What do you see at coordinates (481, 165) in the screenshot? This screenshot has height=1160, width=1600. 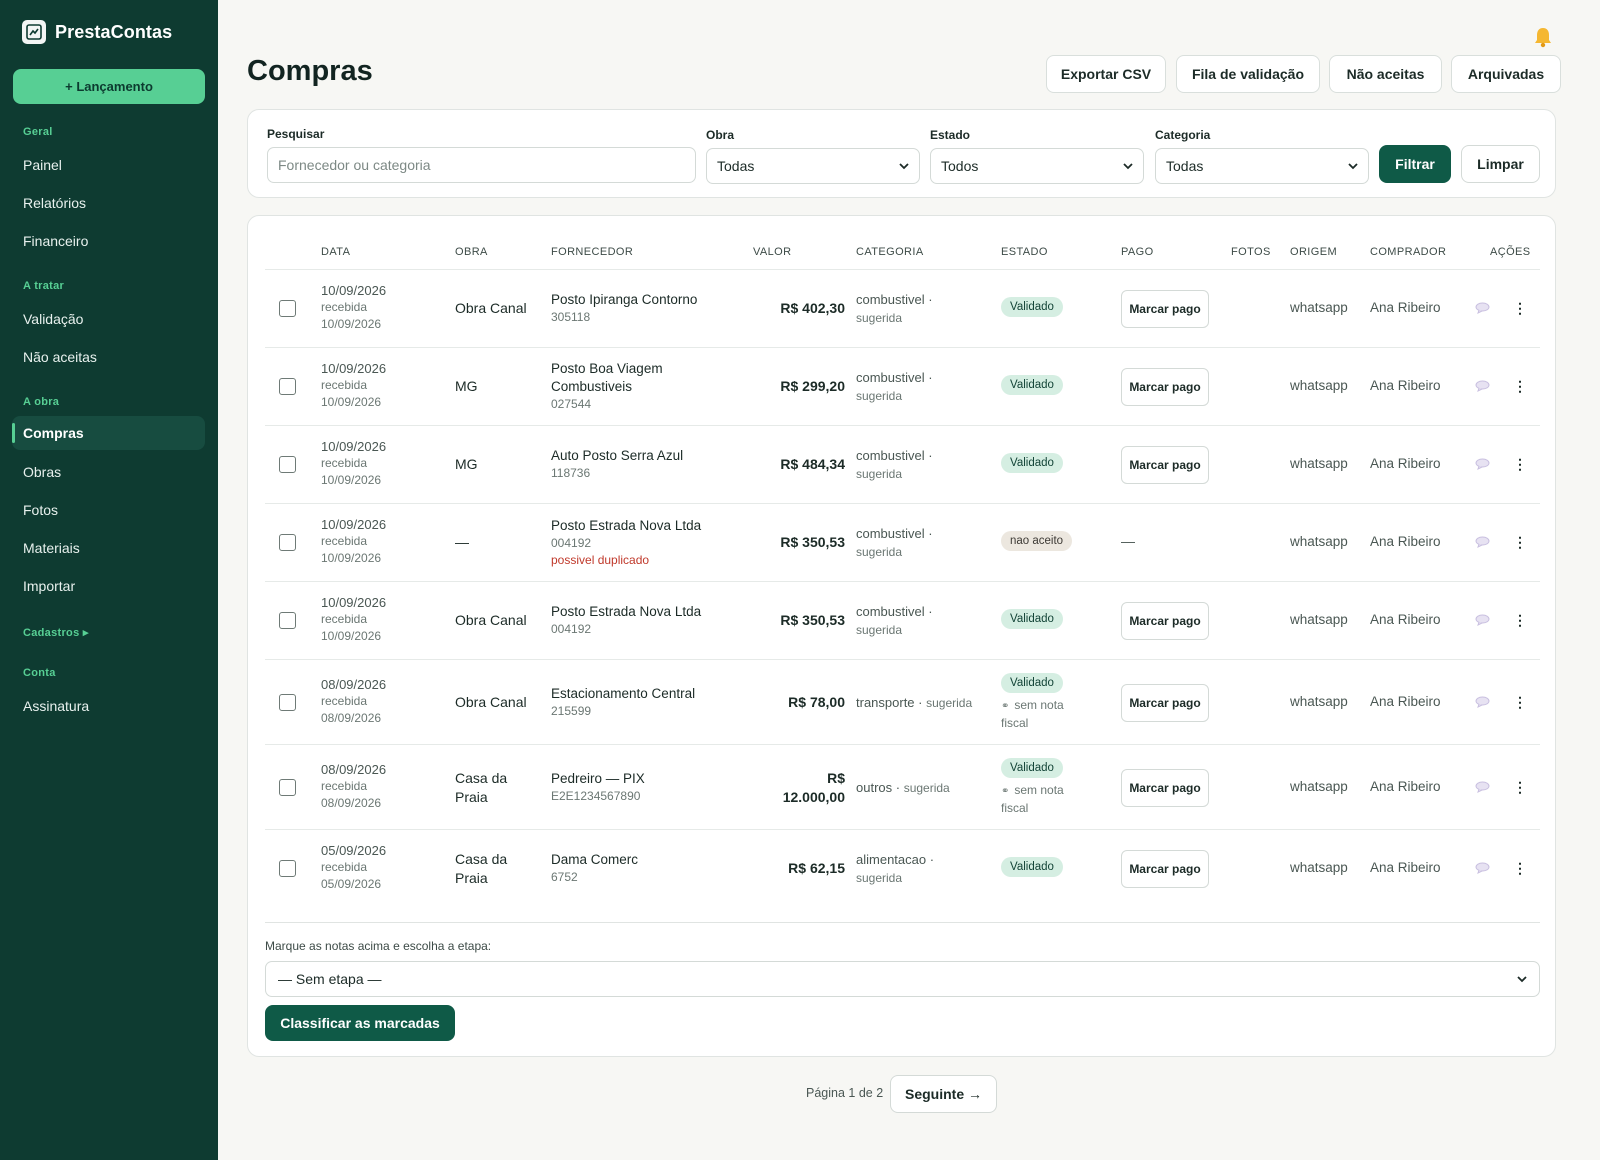 I see `search-input: Fornecedor ou categoria` at bounding box center [481, 165].